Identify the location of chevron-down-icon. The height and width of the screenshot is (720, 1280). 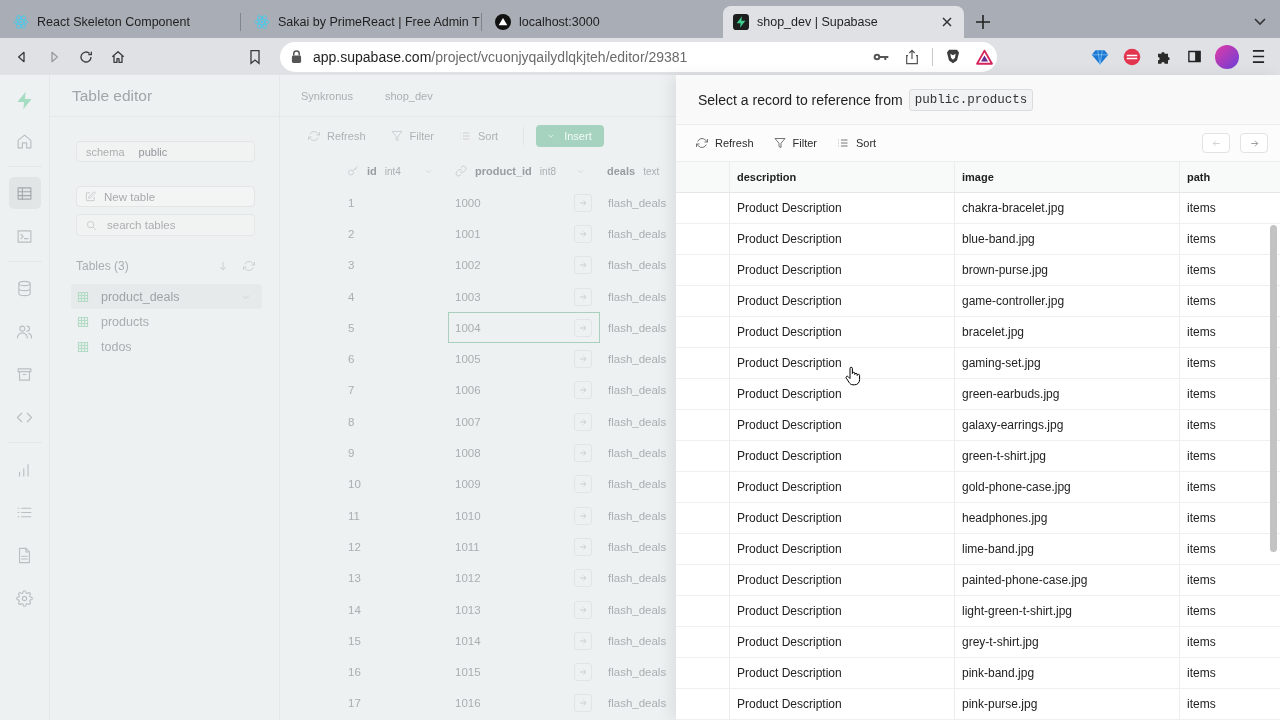
(1260, 22).